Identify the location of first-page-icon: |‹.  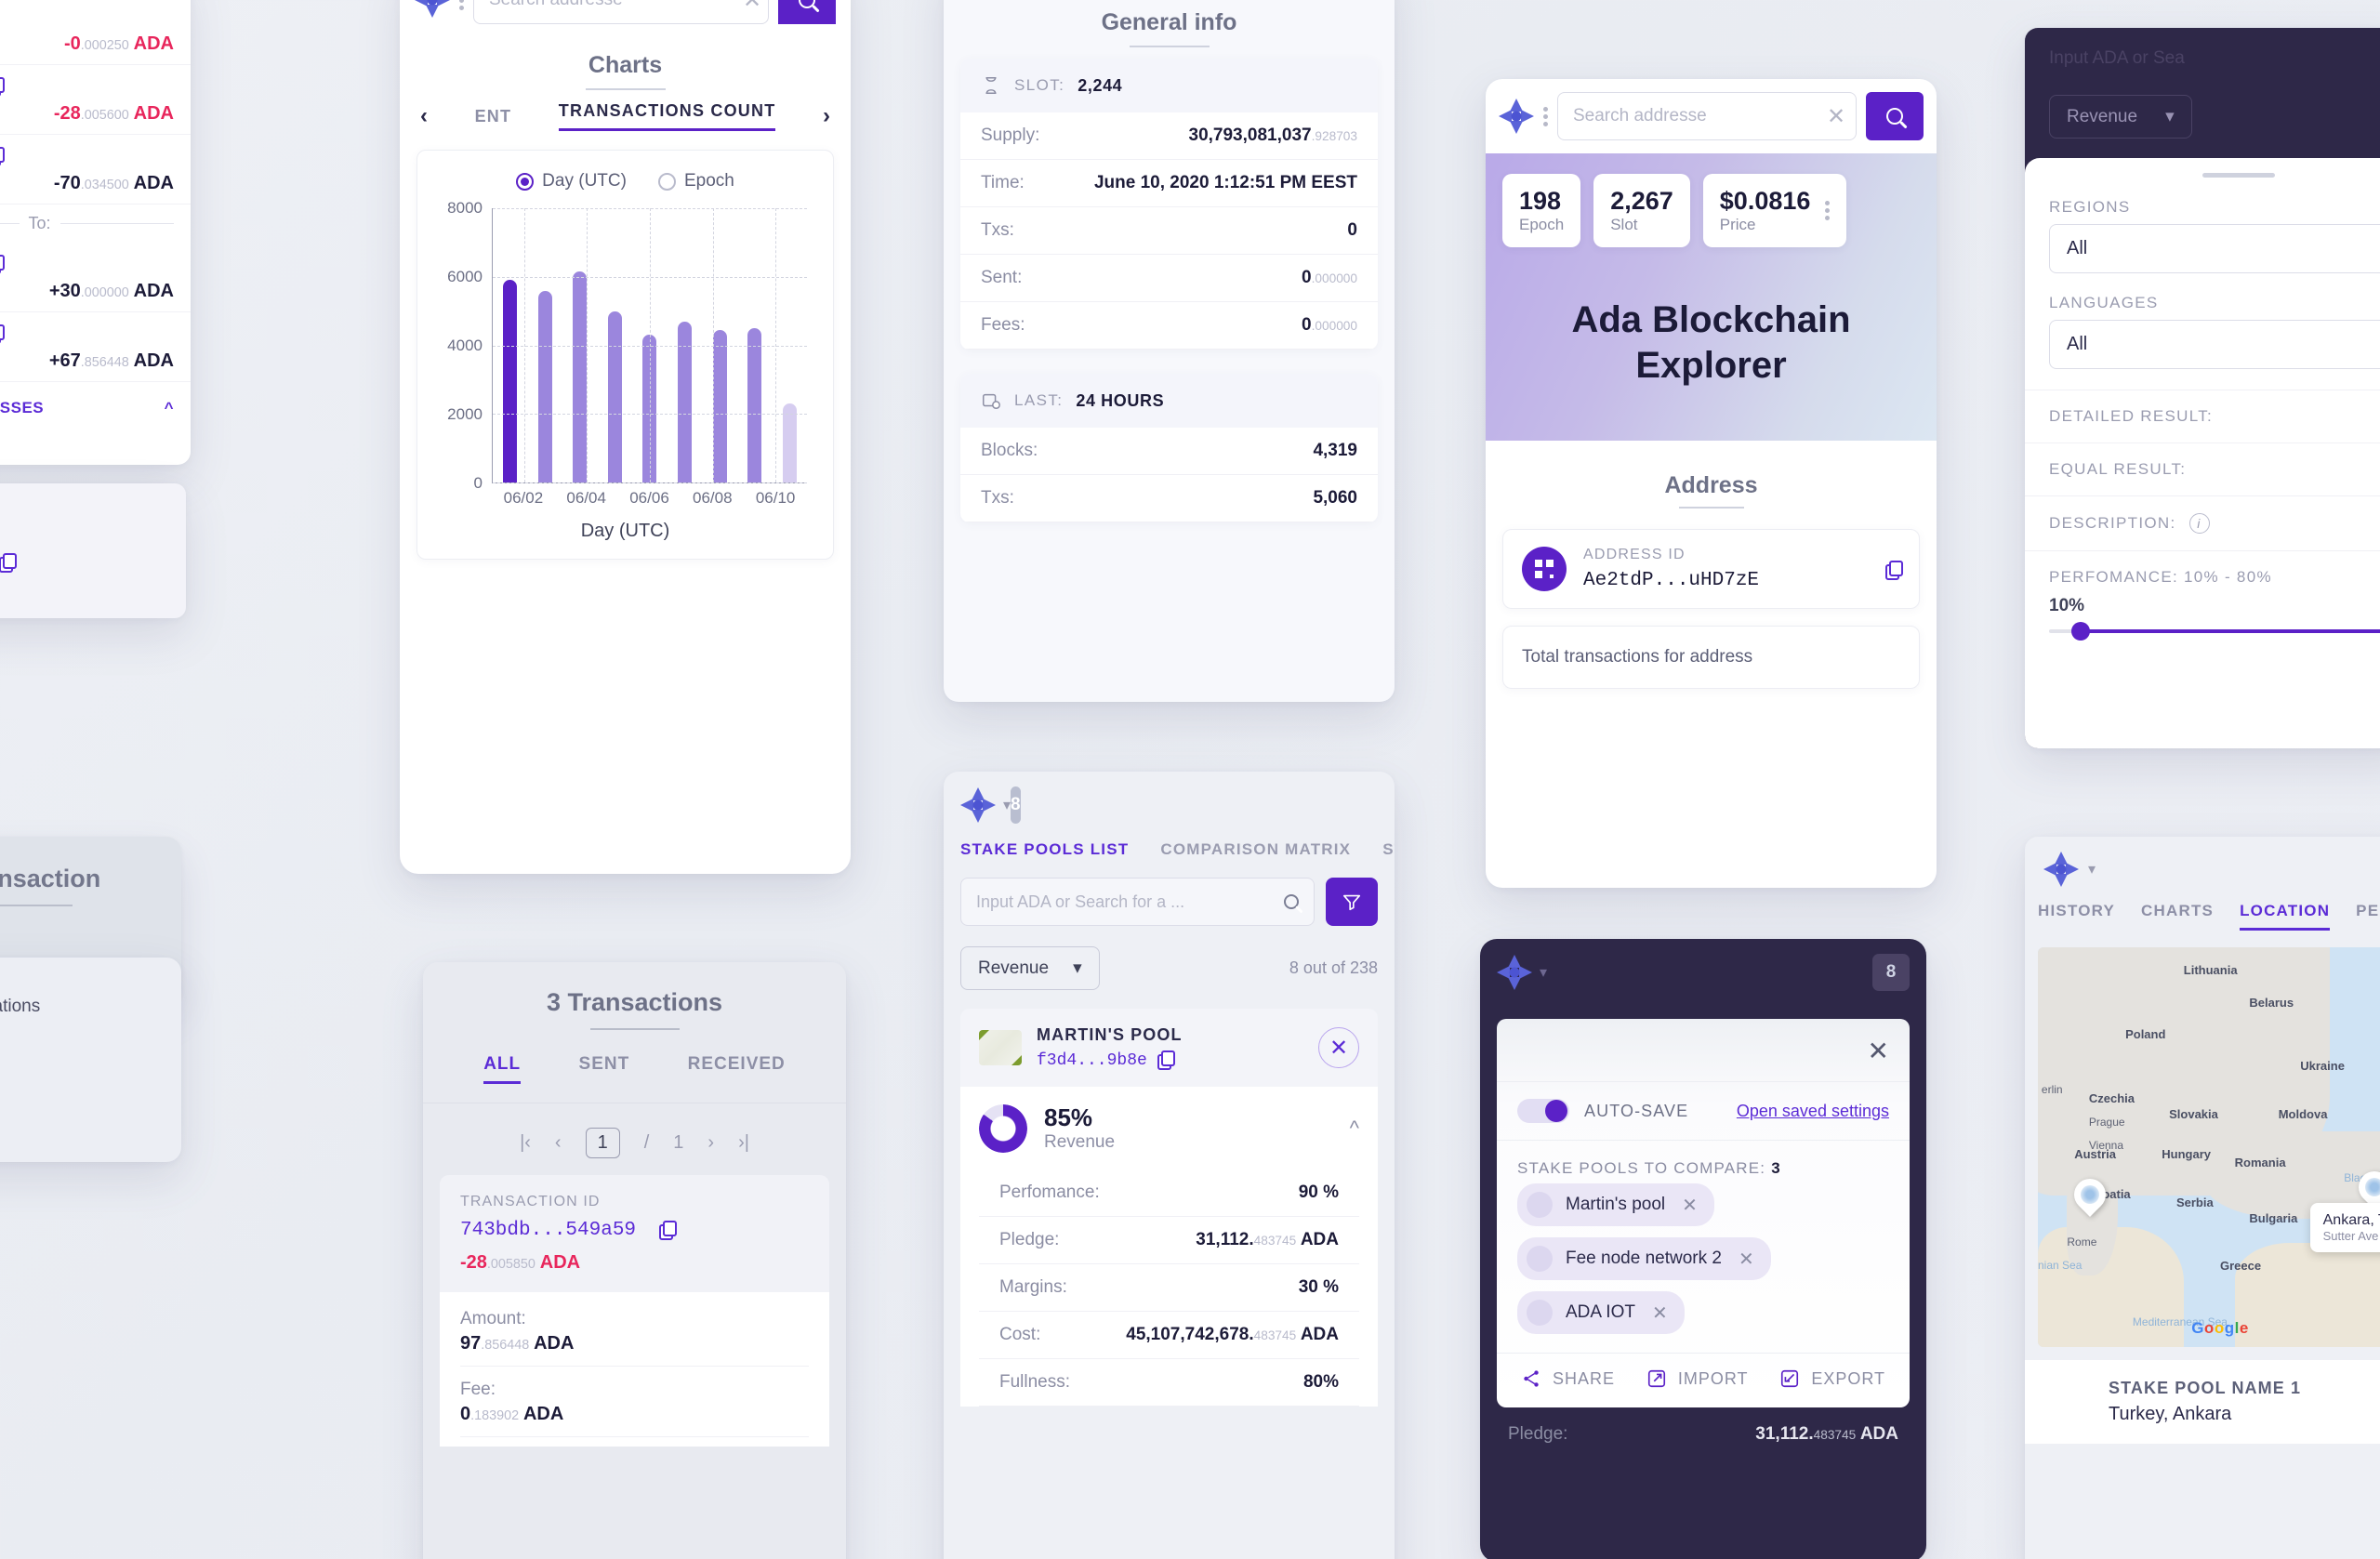
(525, 1143).